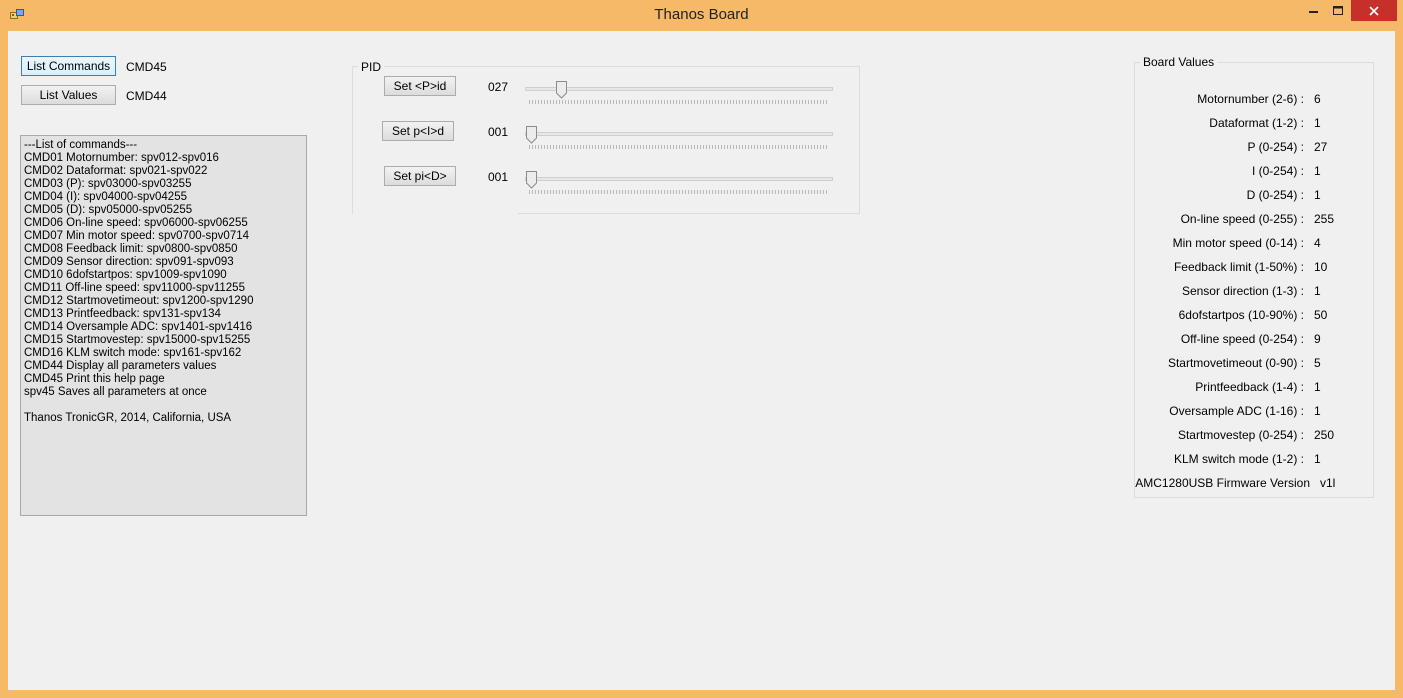 This screenshot has height=698, width=1403. Describe the element at coordinates (81, 145) in the screenshot. I see `commands-line: ---List of commands---` at that location.